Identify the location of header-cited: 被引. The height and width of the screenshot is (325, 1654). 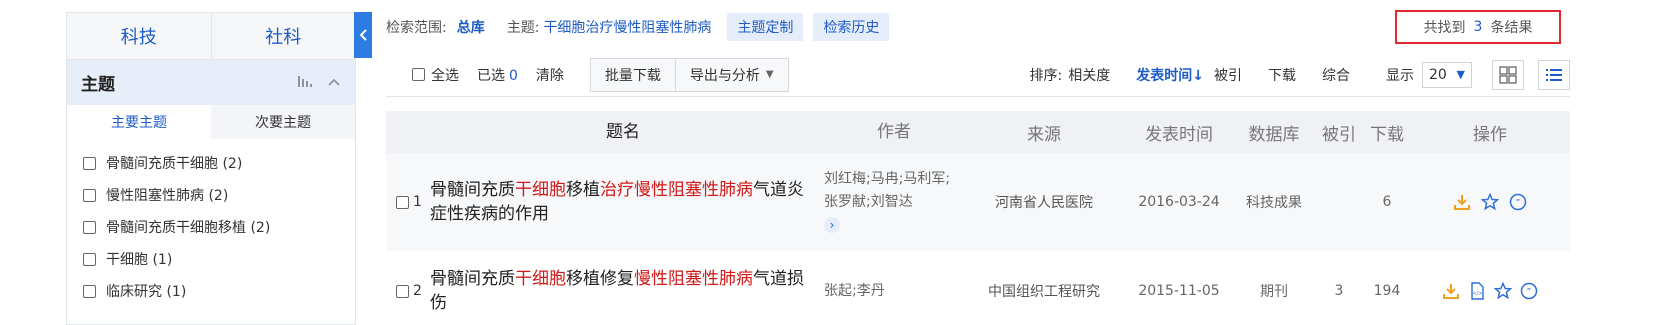
(1339, 134).